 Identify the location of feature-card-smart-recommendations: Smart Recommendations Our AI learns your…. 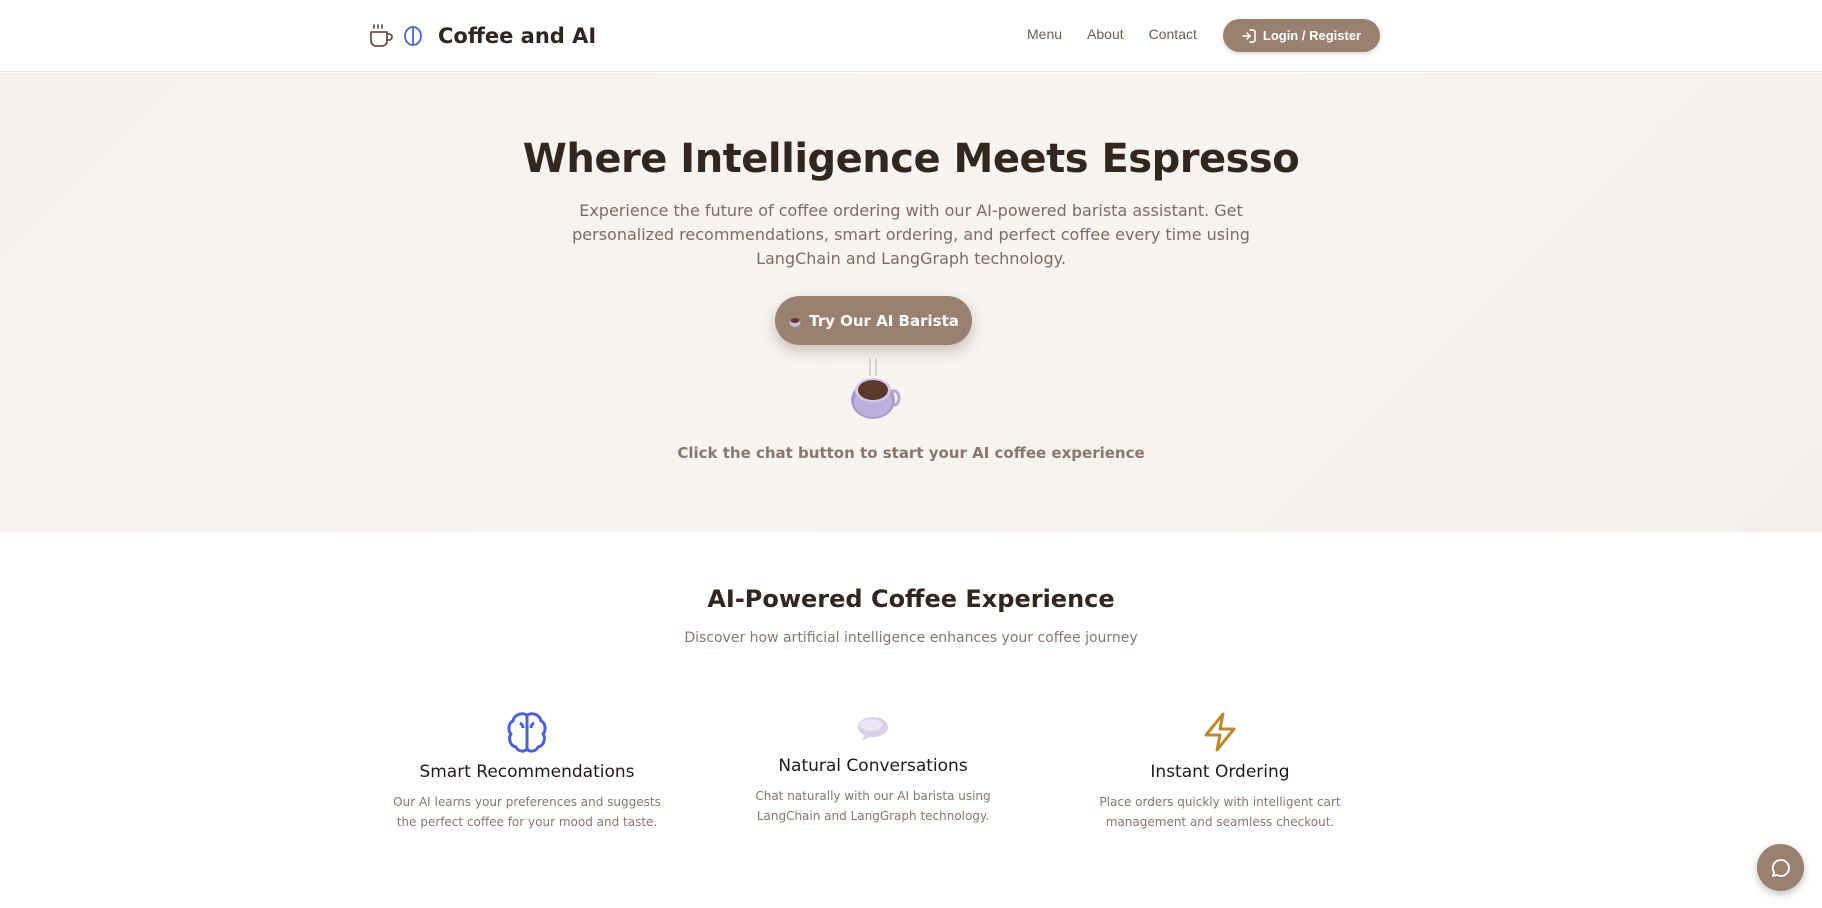
(527, 771).